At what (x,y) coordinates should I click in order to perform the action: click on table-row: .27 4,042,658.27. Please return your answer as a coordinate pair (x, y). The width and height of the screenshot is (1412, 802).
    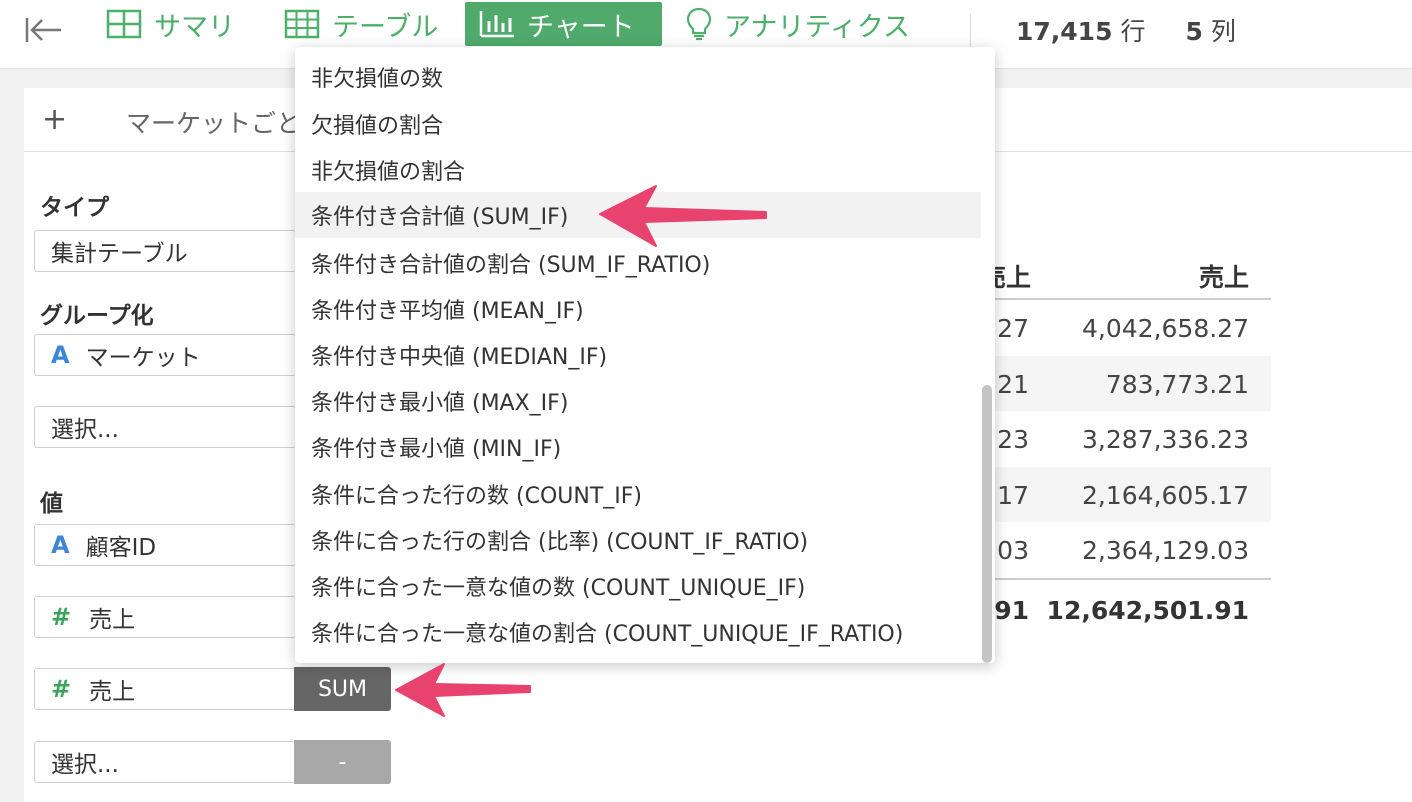
    Looking at the image, I should click on (1116, 328).